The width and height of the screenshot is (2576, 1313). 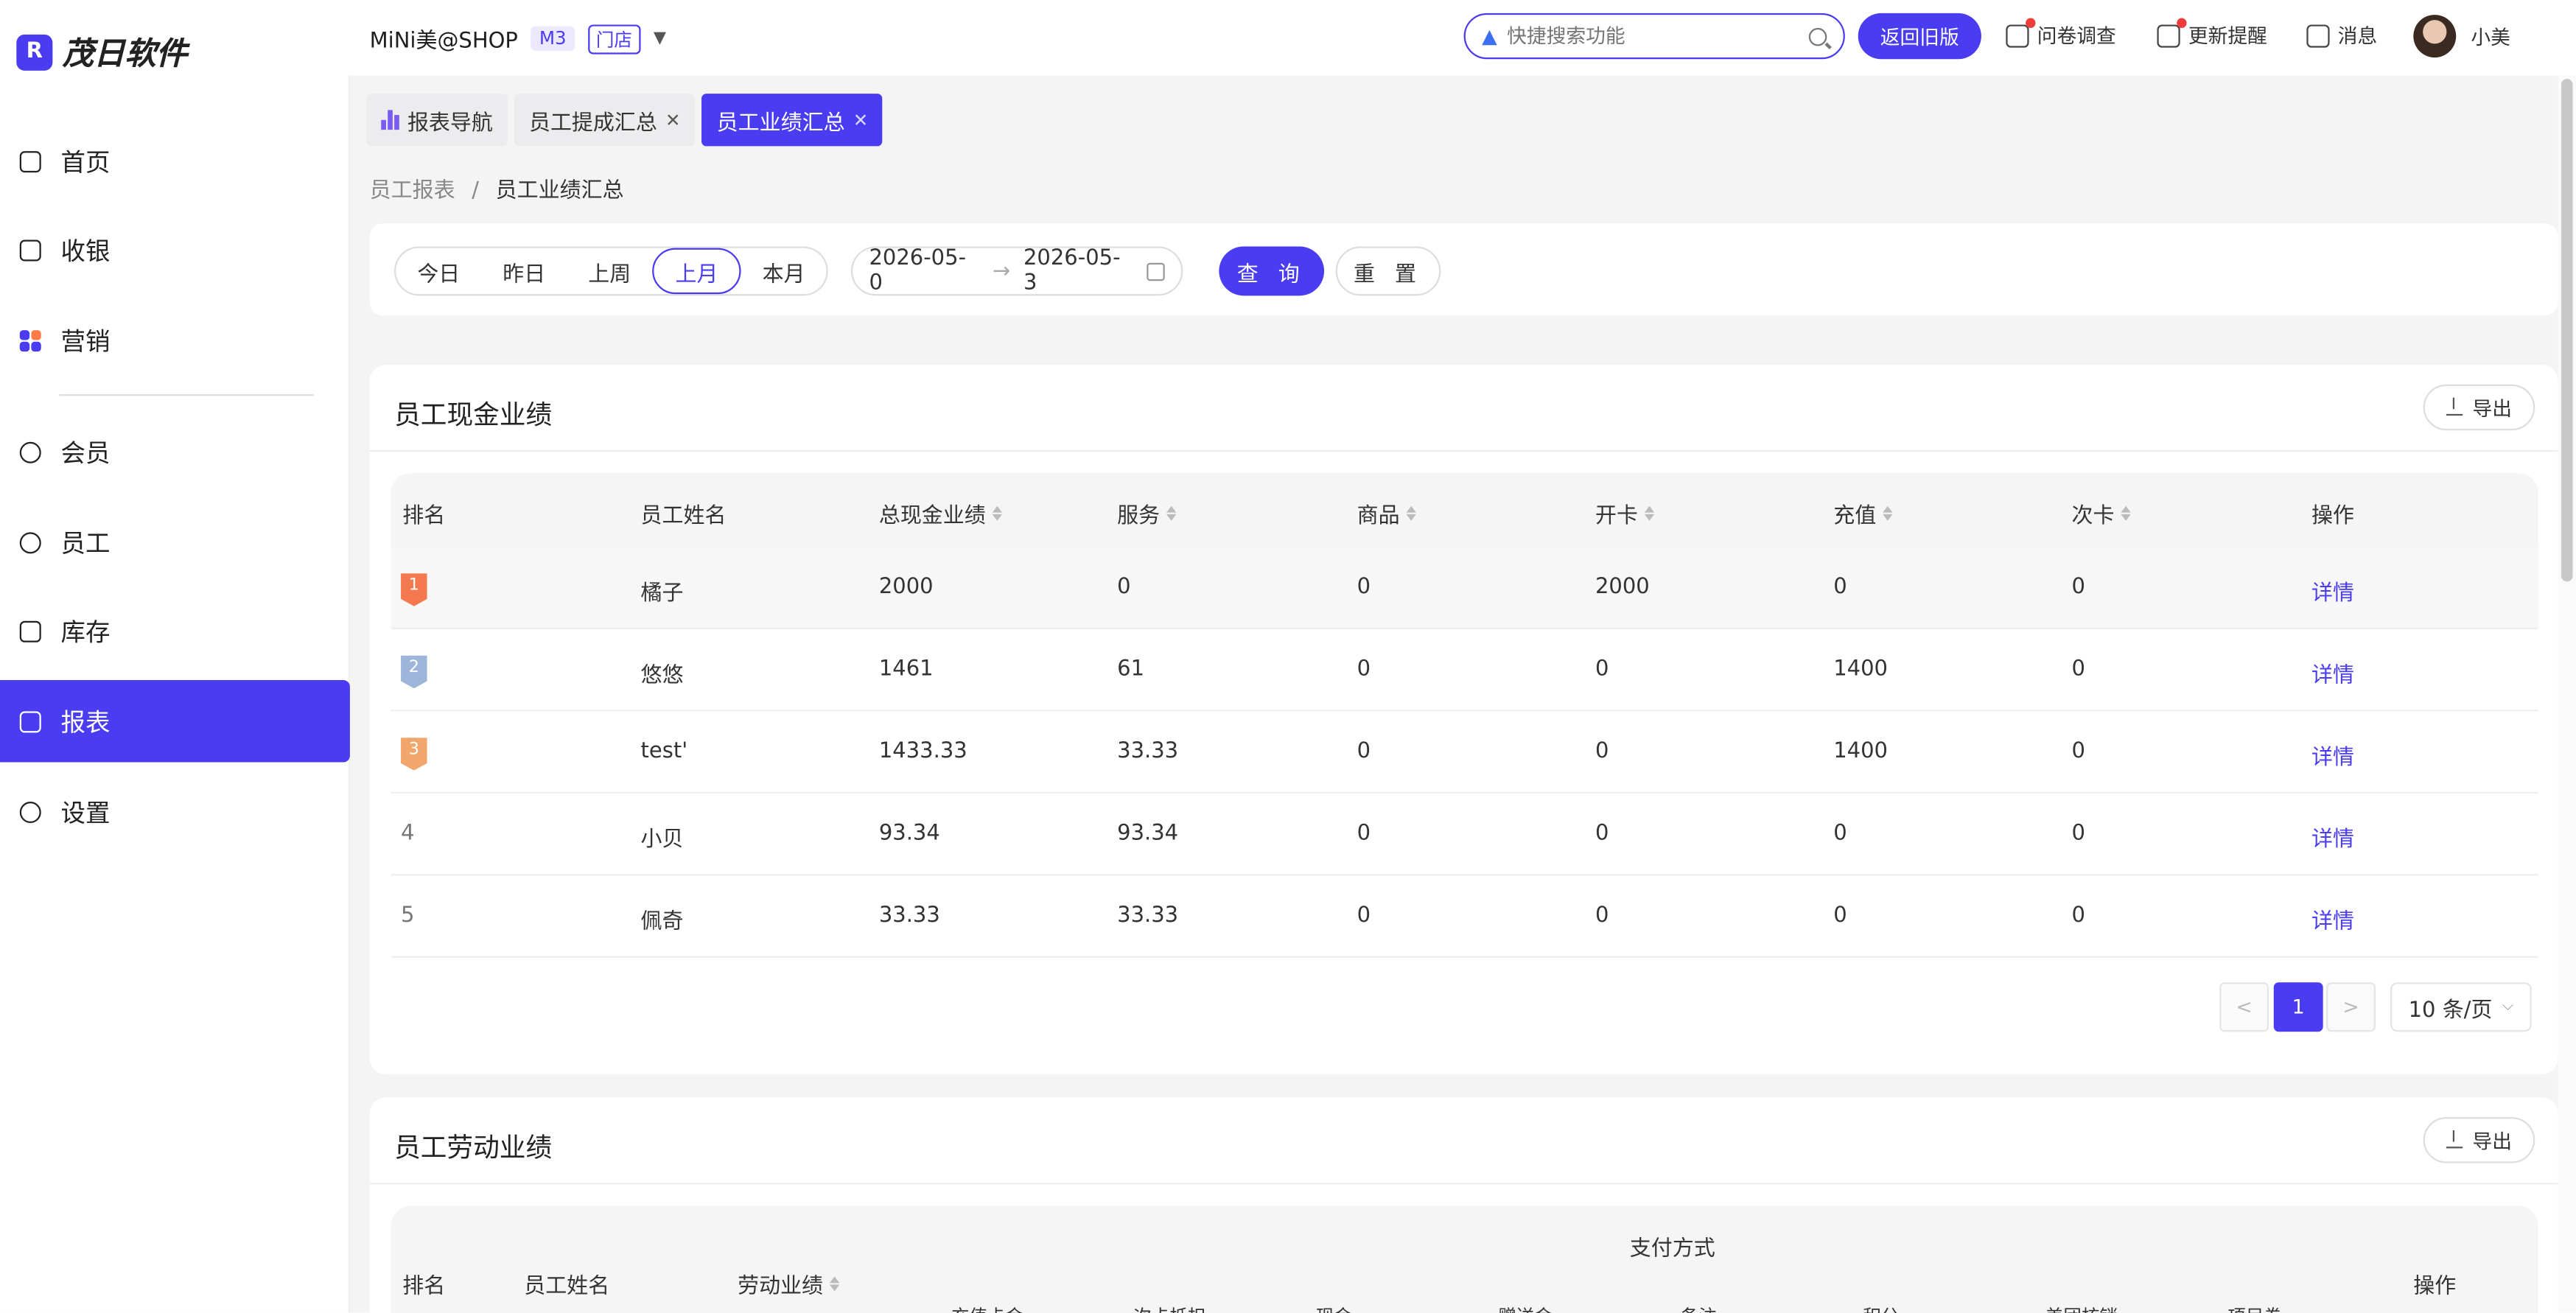 I want to click on search-input, so click(x=1653, y=36).